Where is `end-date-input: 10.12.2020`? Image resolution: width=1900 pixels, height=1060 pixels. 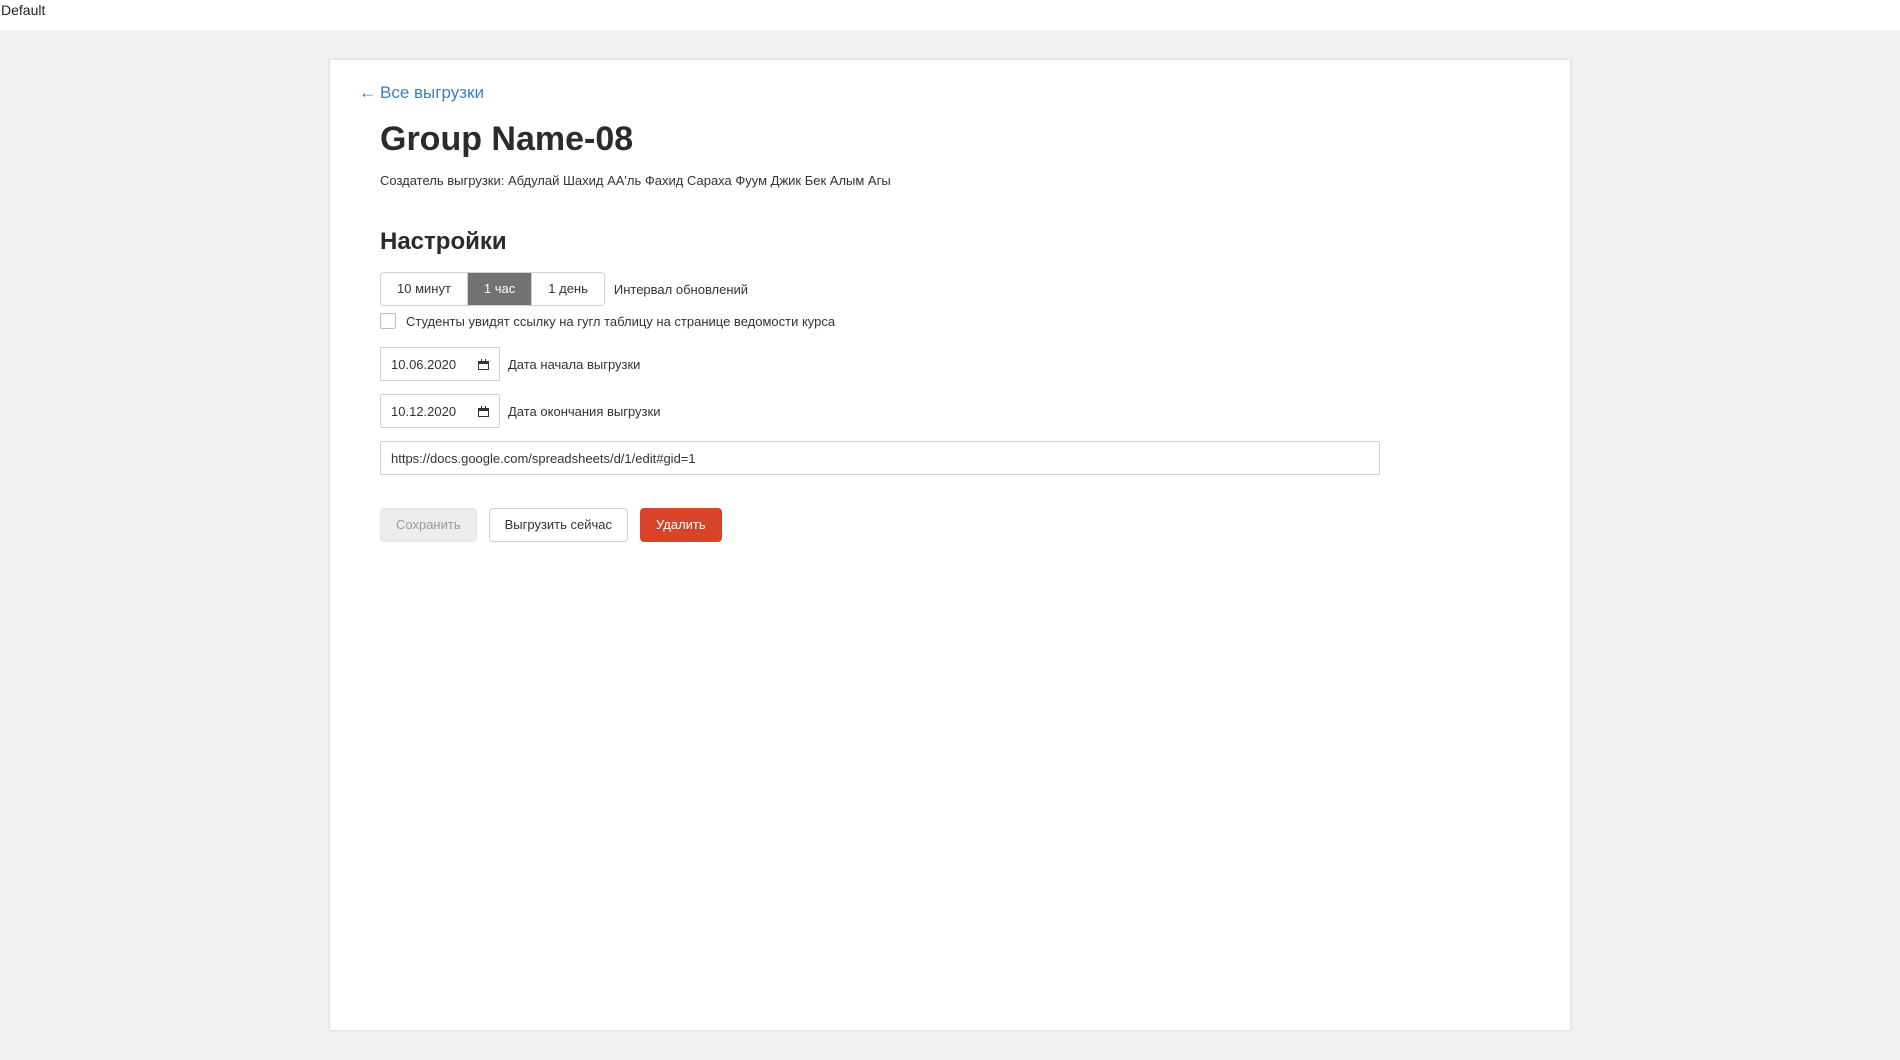
end-date-input: 10.12.2020 is located at coordinates (440, 411).